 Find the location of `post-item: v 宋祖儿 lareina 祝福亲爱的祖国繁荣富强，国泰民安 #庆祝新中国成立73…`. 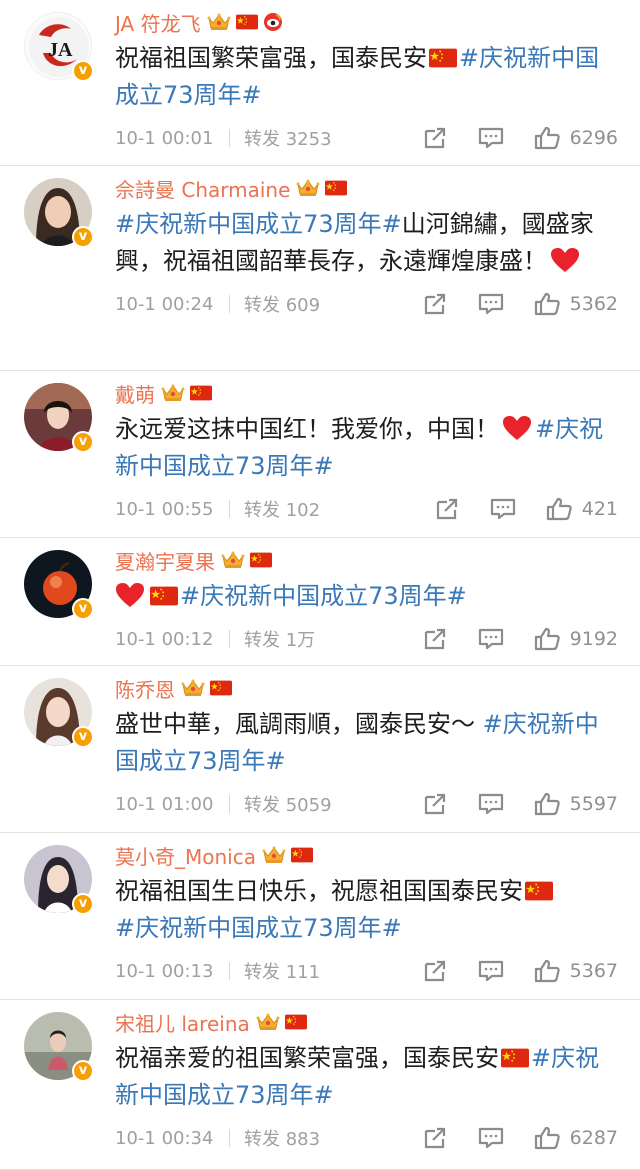

post-item: v 宋祖儿 lareina 祝福亲爱的祖国繁荣富强，国泰民安 #庆祝新中国成立73… is located at coordinates (320, 1085).